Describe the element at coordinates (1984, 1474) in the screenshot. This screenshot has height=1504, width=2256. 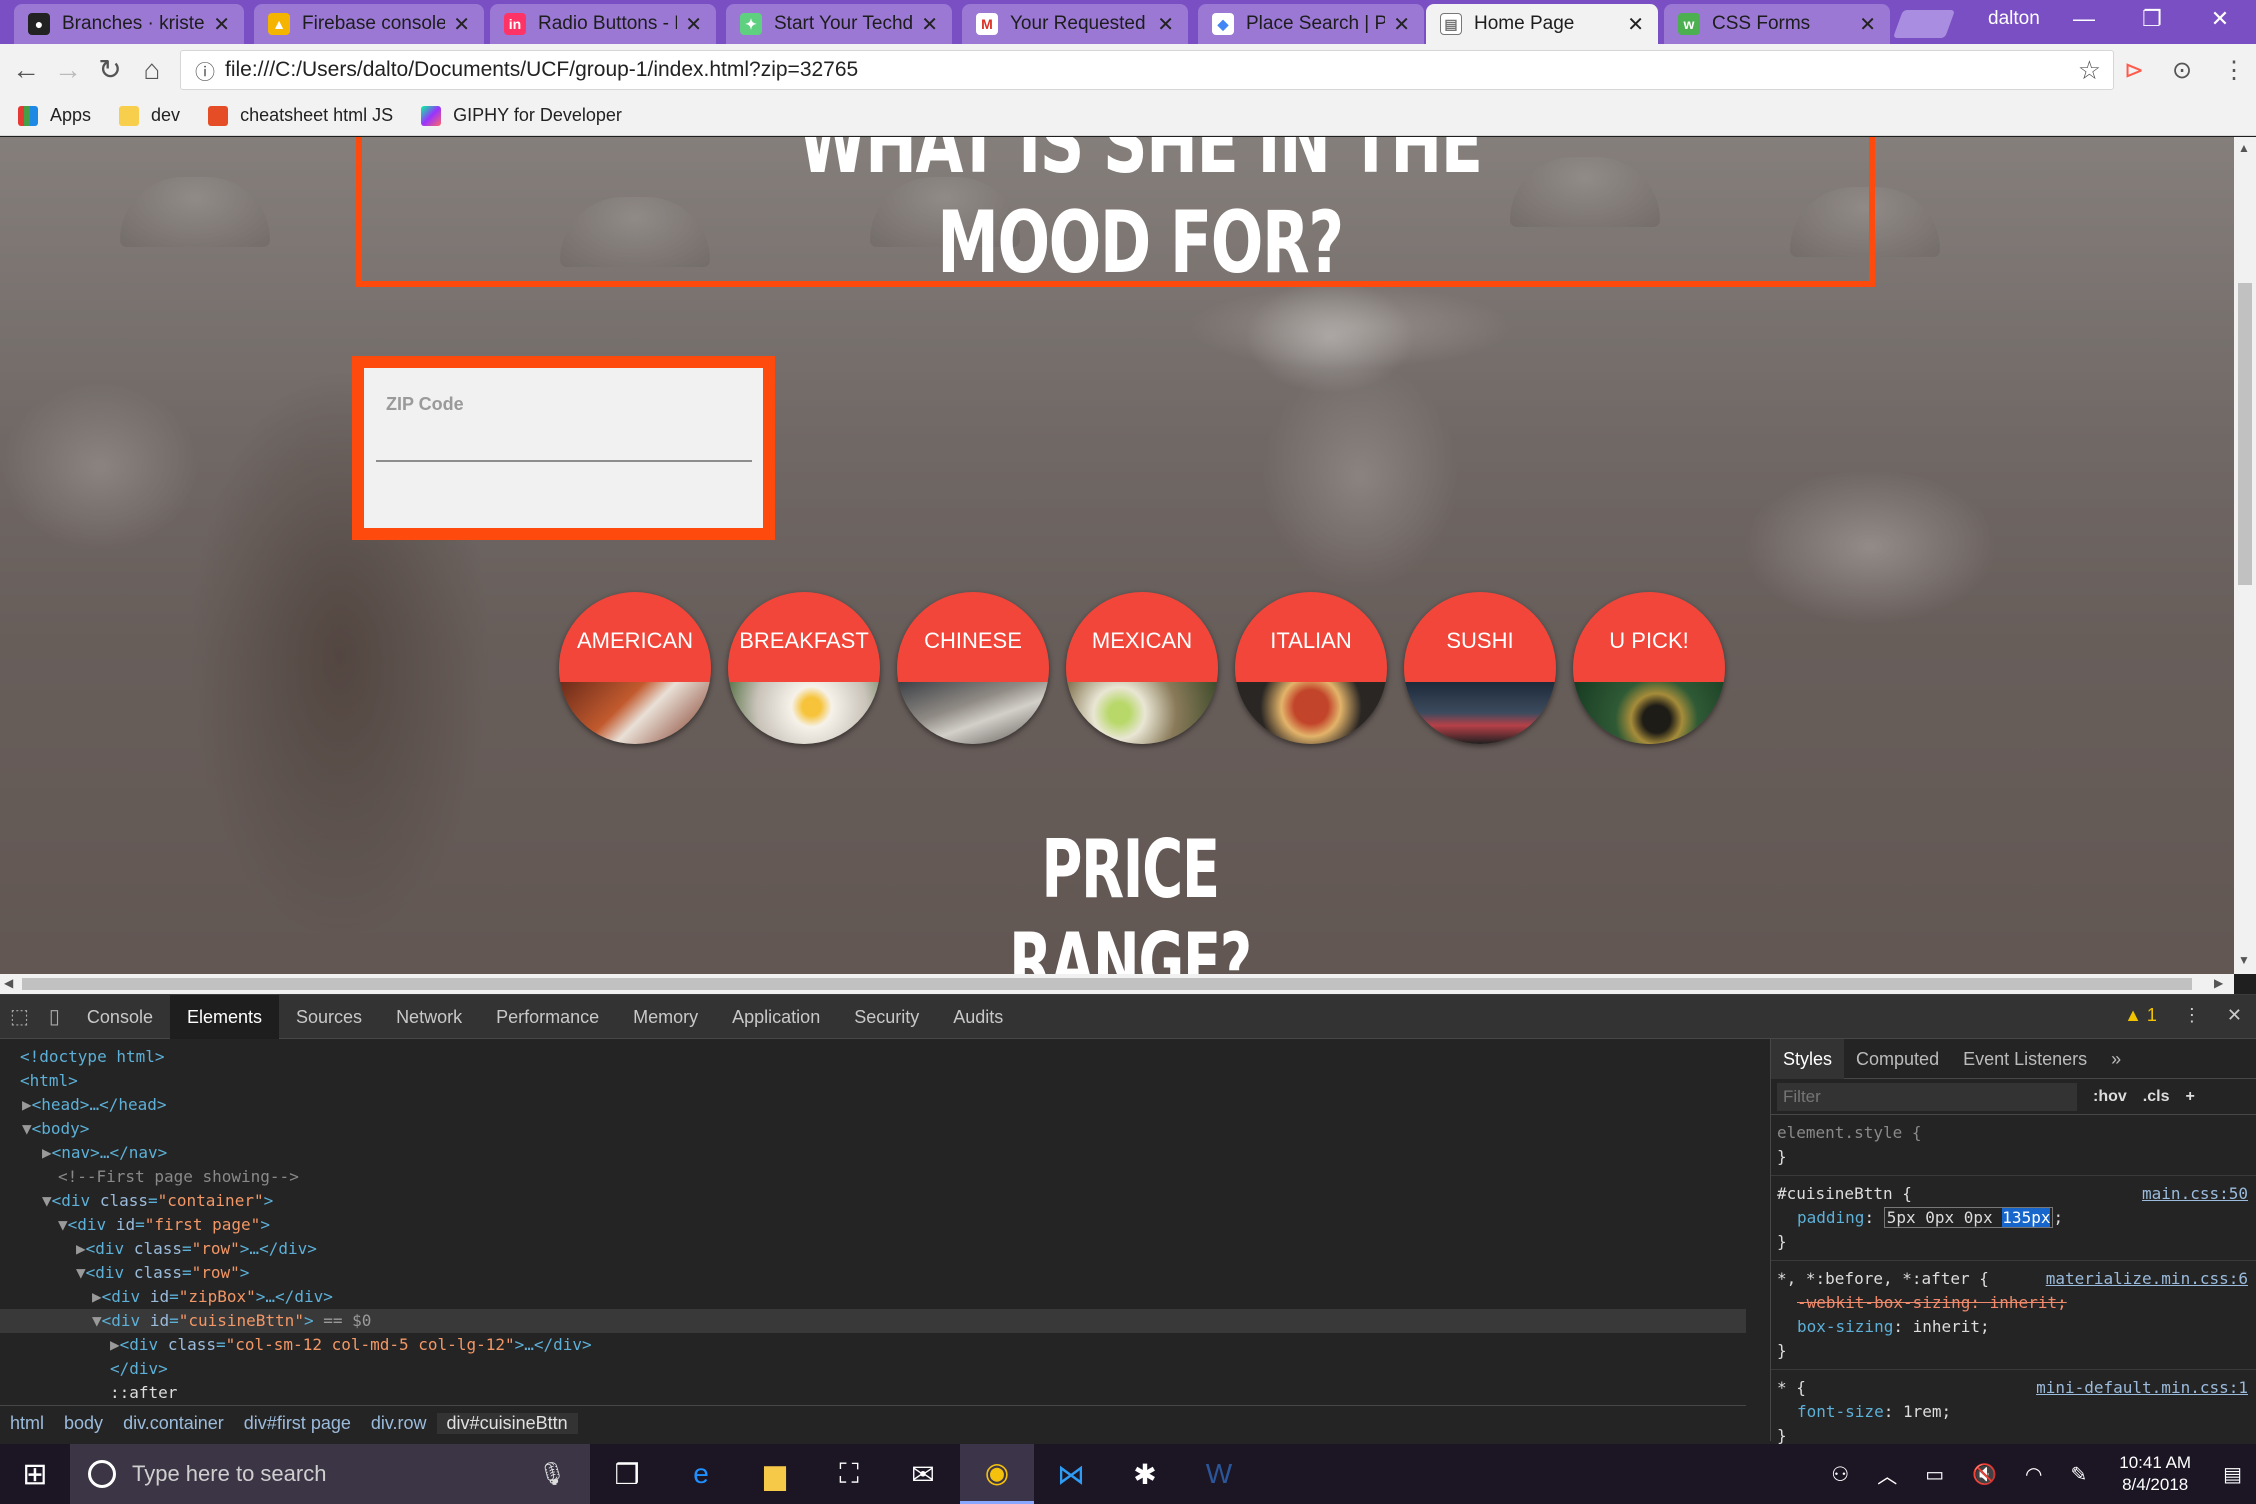
I see `volume-muted-icon: 🔇` at that location.